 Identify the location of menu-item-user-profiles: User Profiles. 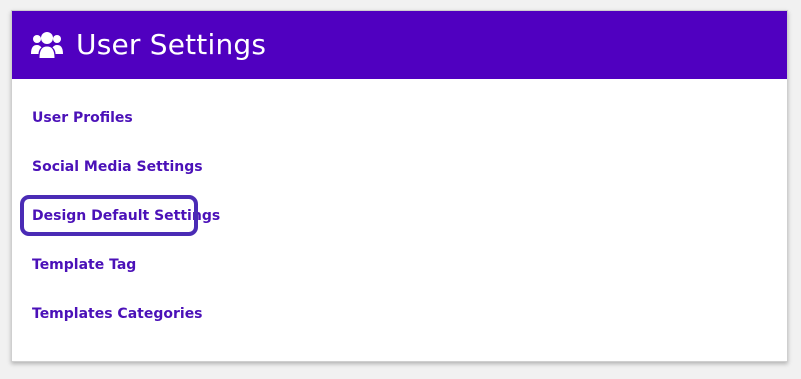
(82, 118).